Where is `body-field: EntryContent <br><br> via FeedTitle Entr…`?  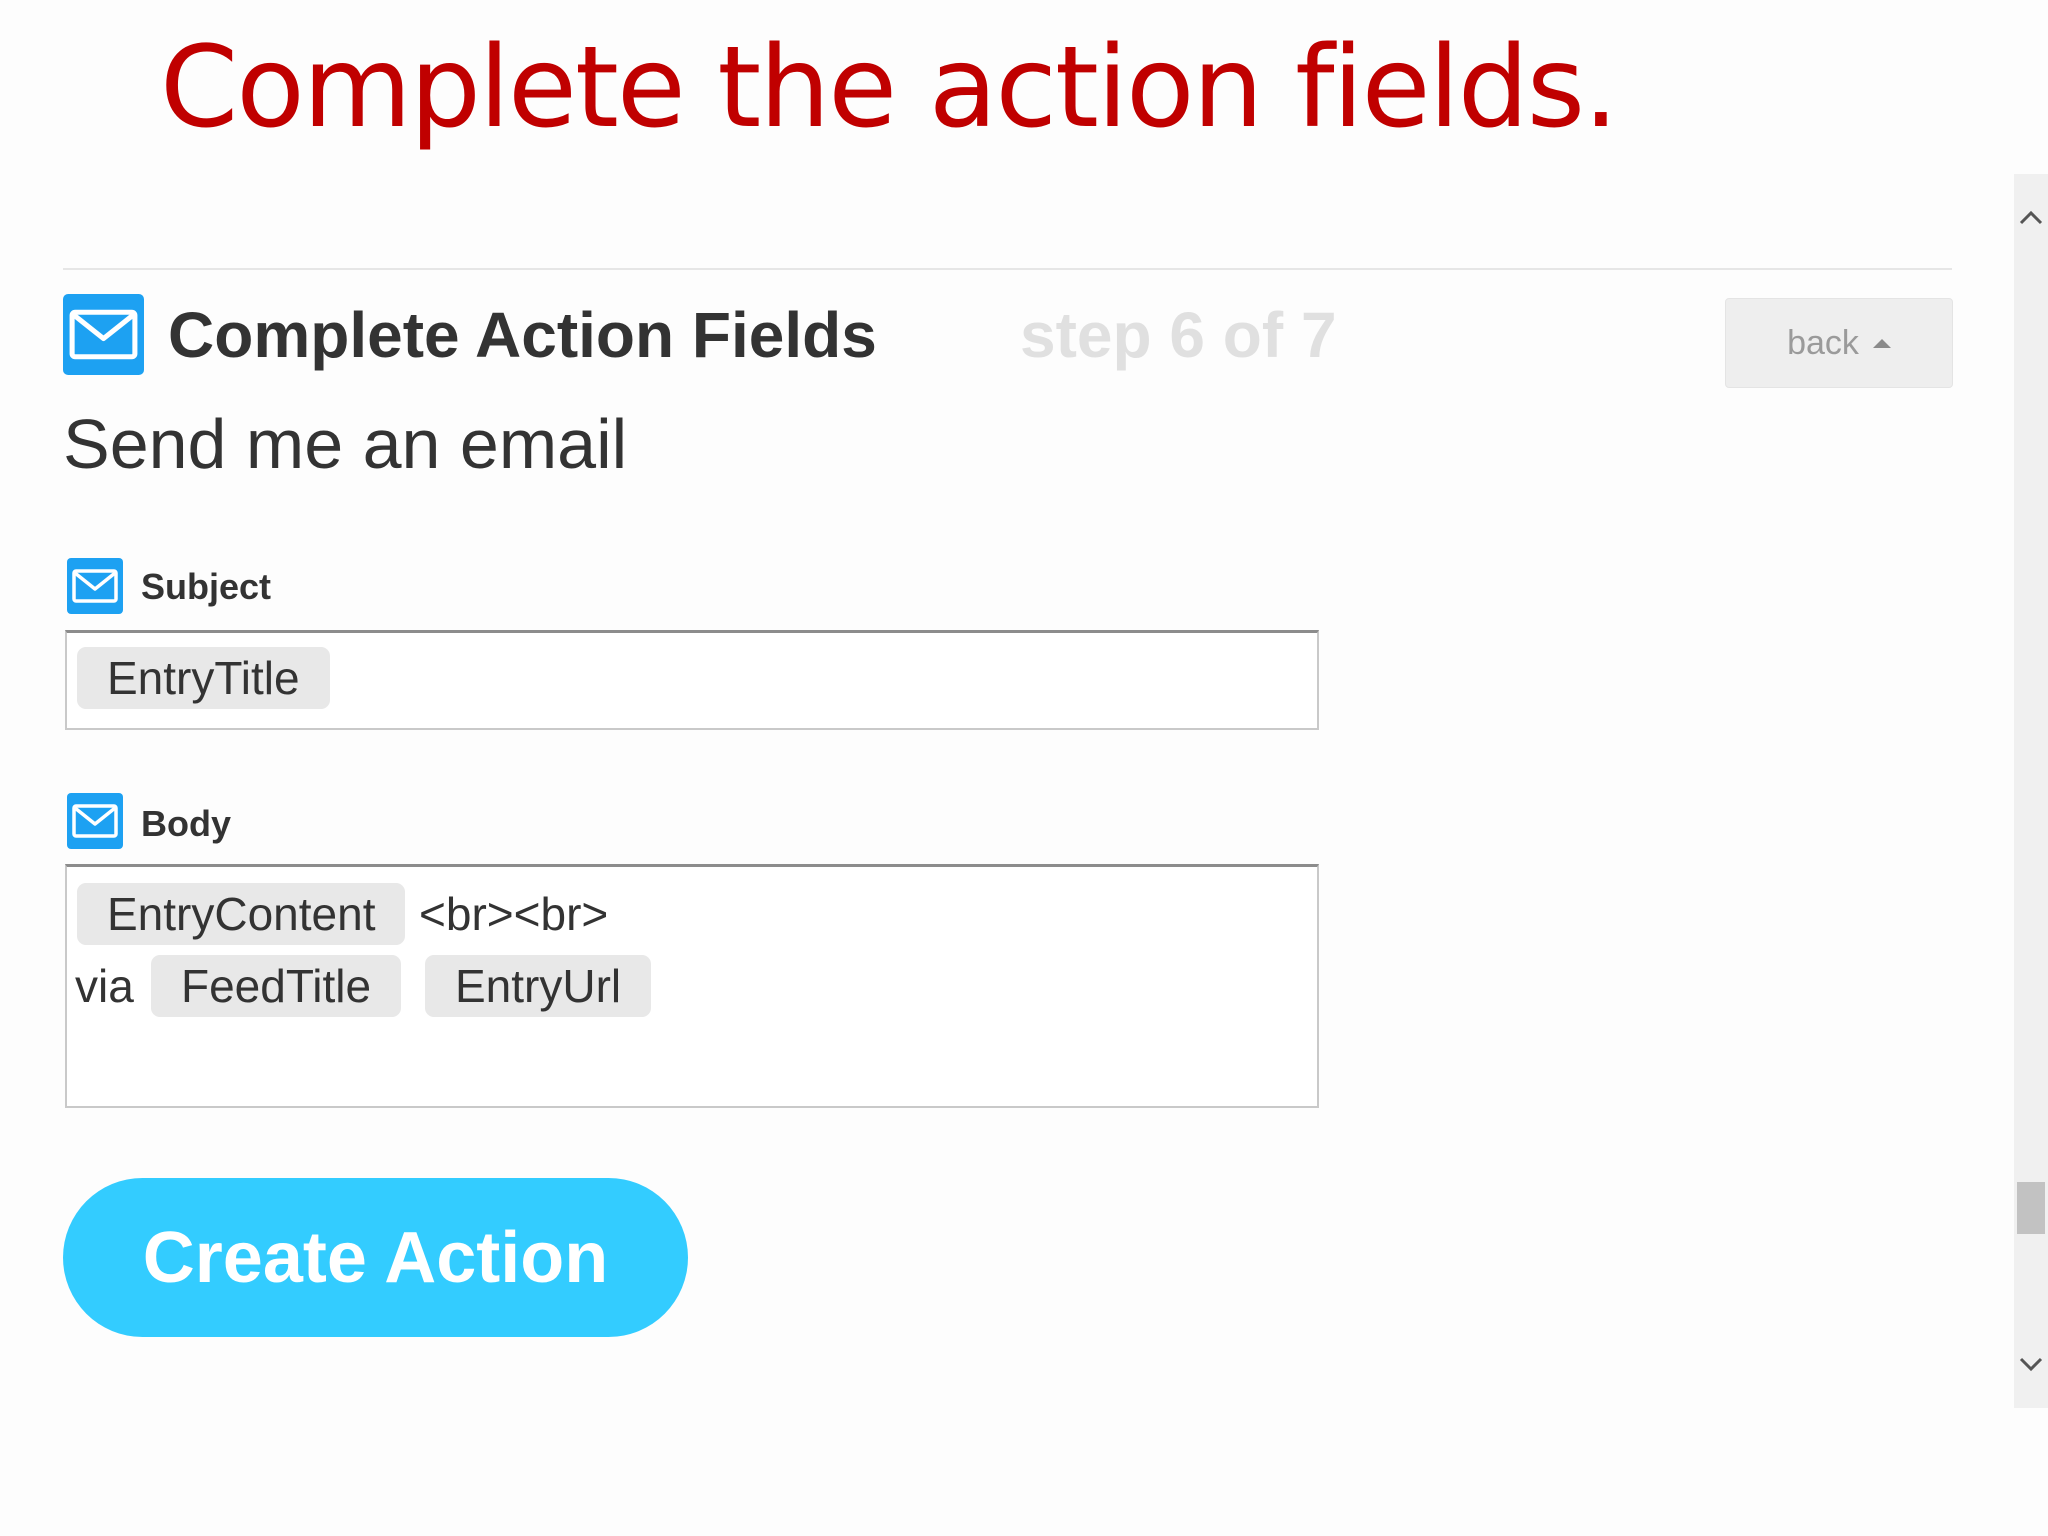
body-field: EntryContent <br><br> via FeedTitle Entr… is located at coordinates (692, 986).